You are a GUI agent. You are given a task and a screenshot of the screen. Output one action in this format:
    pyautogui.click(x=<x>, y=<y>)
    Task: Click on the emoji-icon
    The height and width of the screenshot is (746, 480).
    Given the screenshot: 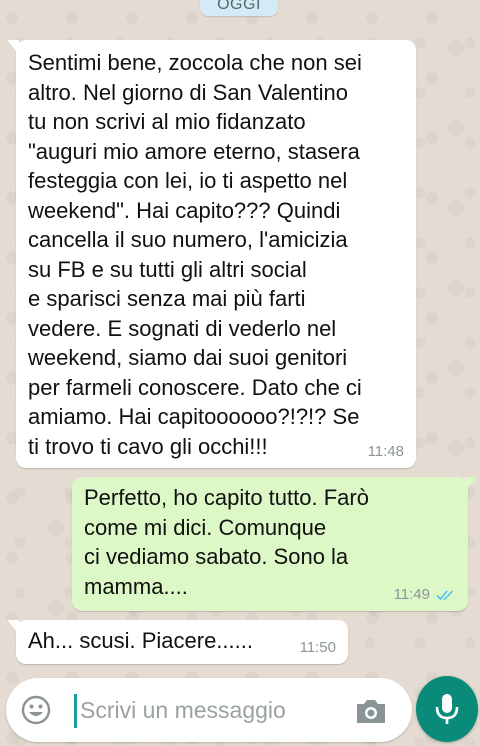 What is the action you would take?
    pyautogui.click(x=36, y=710)
    